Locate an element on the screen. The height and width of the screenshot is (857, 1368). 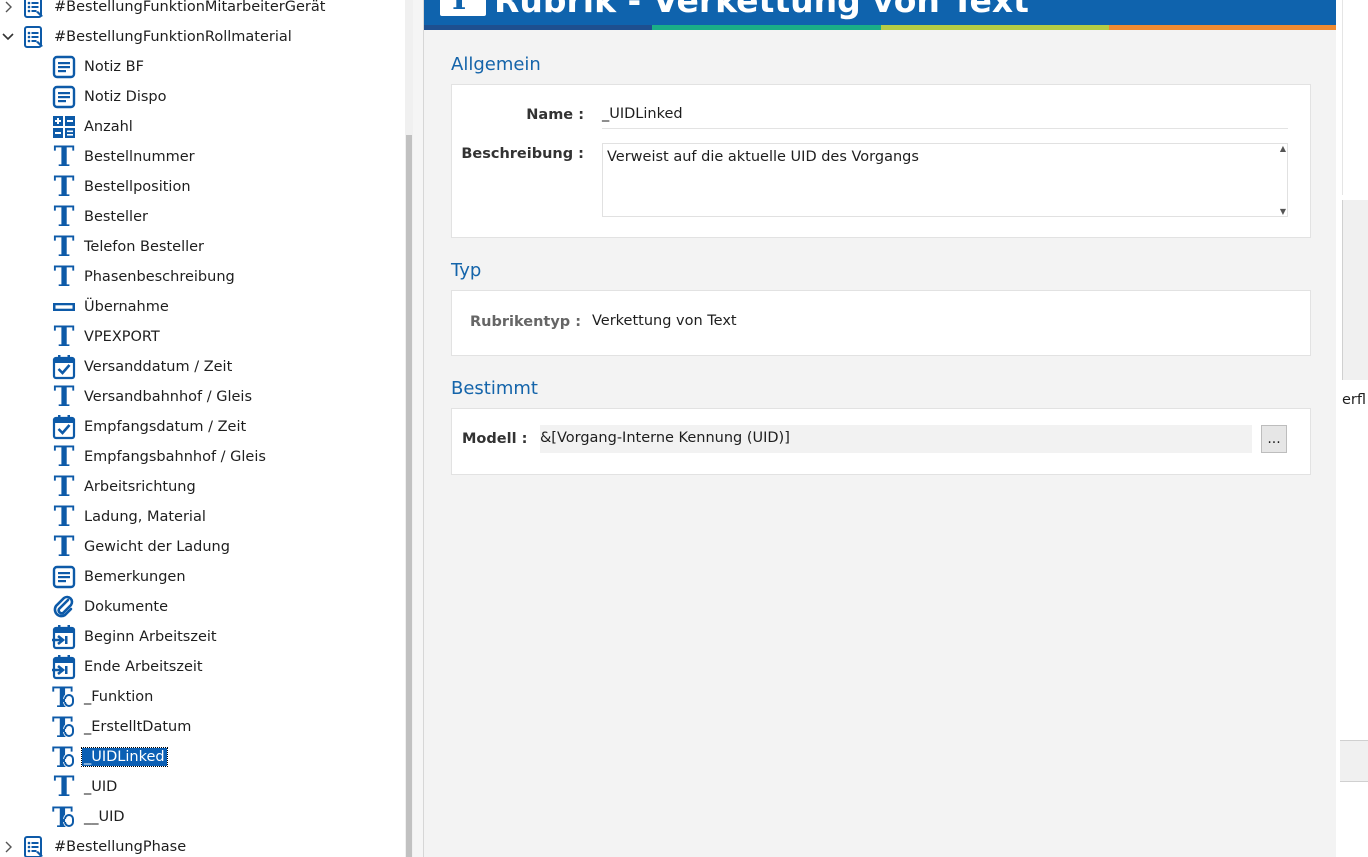
tree-group-node: #BestellungFunktionMitarbeiterGerät is located at coordinates (163, 11).